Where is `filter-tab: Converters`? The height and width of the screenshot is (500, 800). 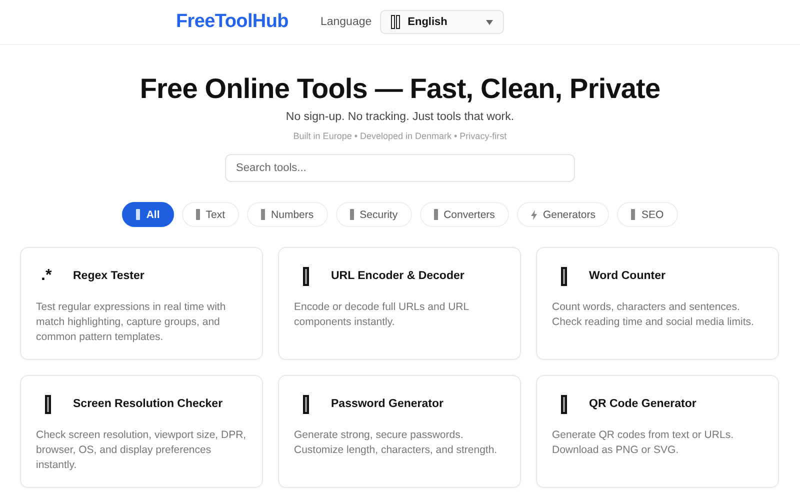
filter-tab: Converters is located at coordinates (464, 214).